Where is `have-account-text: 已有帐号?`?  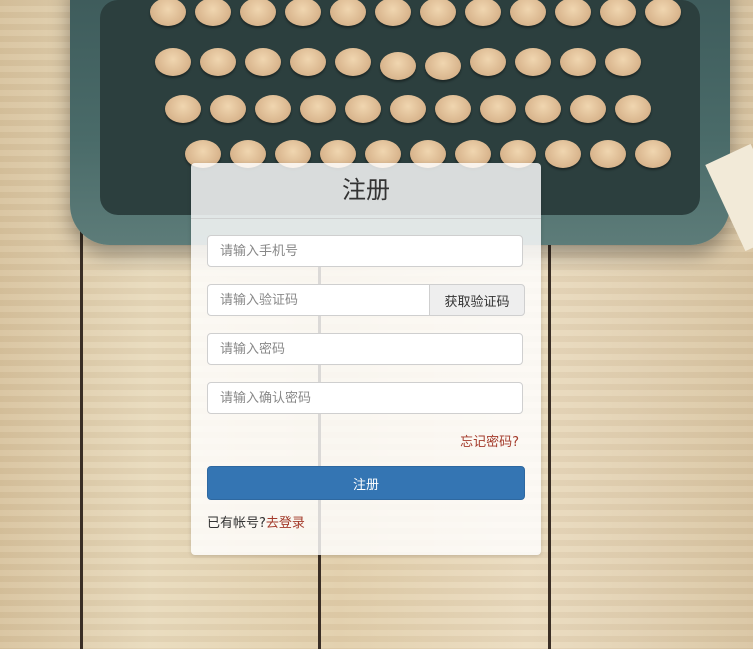
have-account-text: 已有帐号? is located at coordinates (236, 523).